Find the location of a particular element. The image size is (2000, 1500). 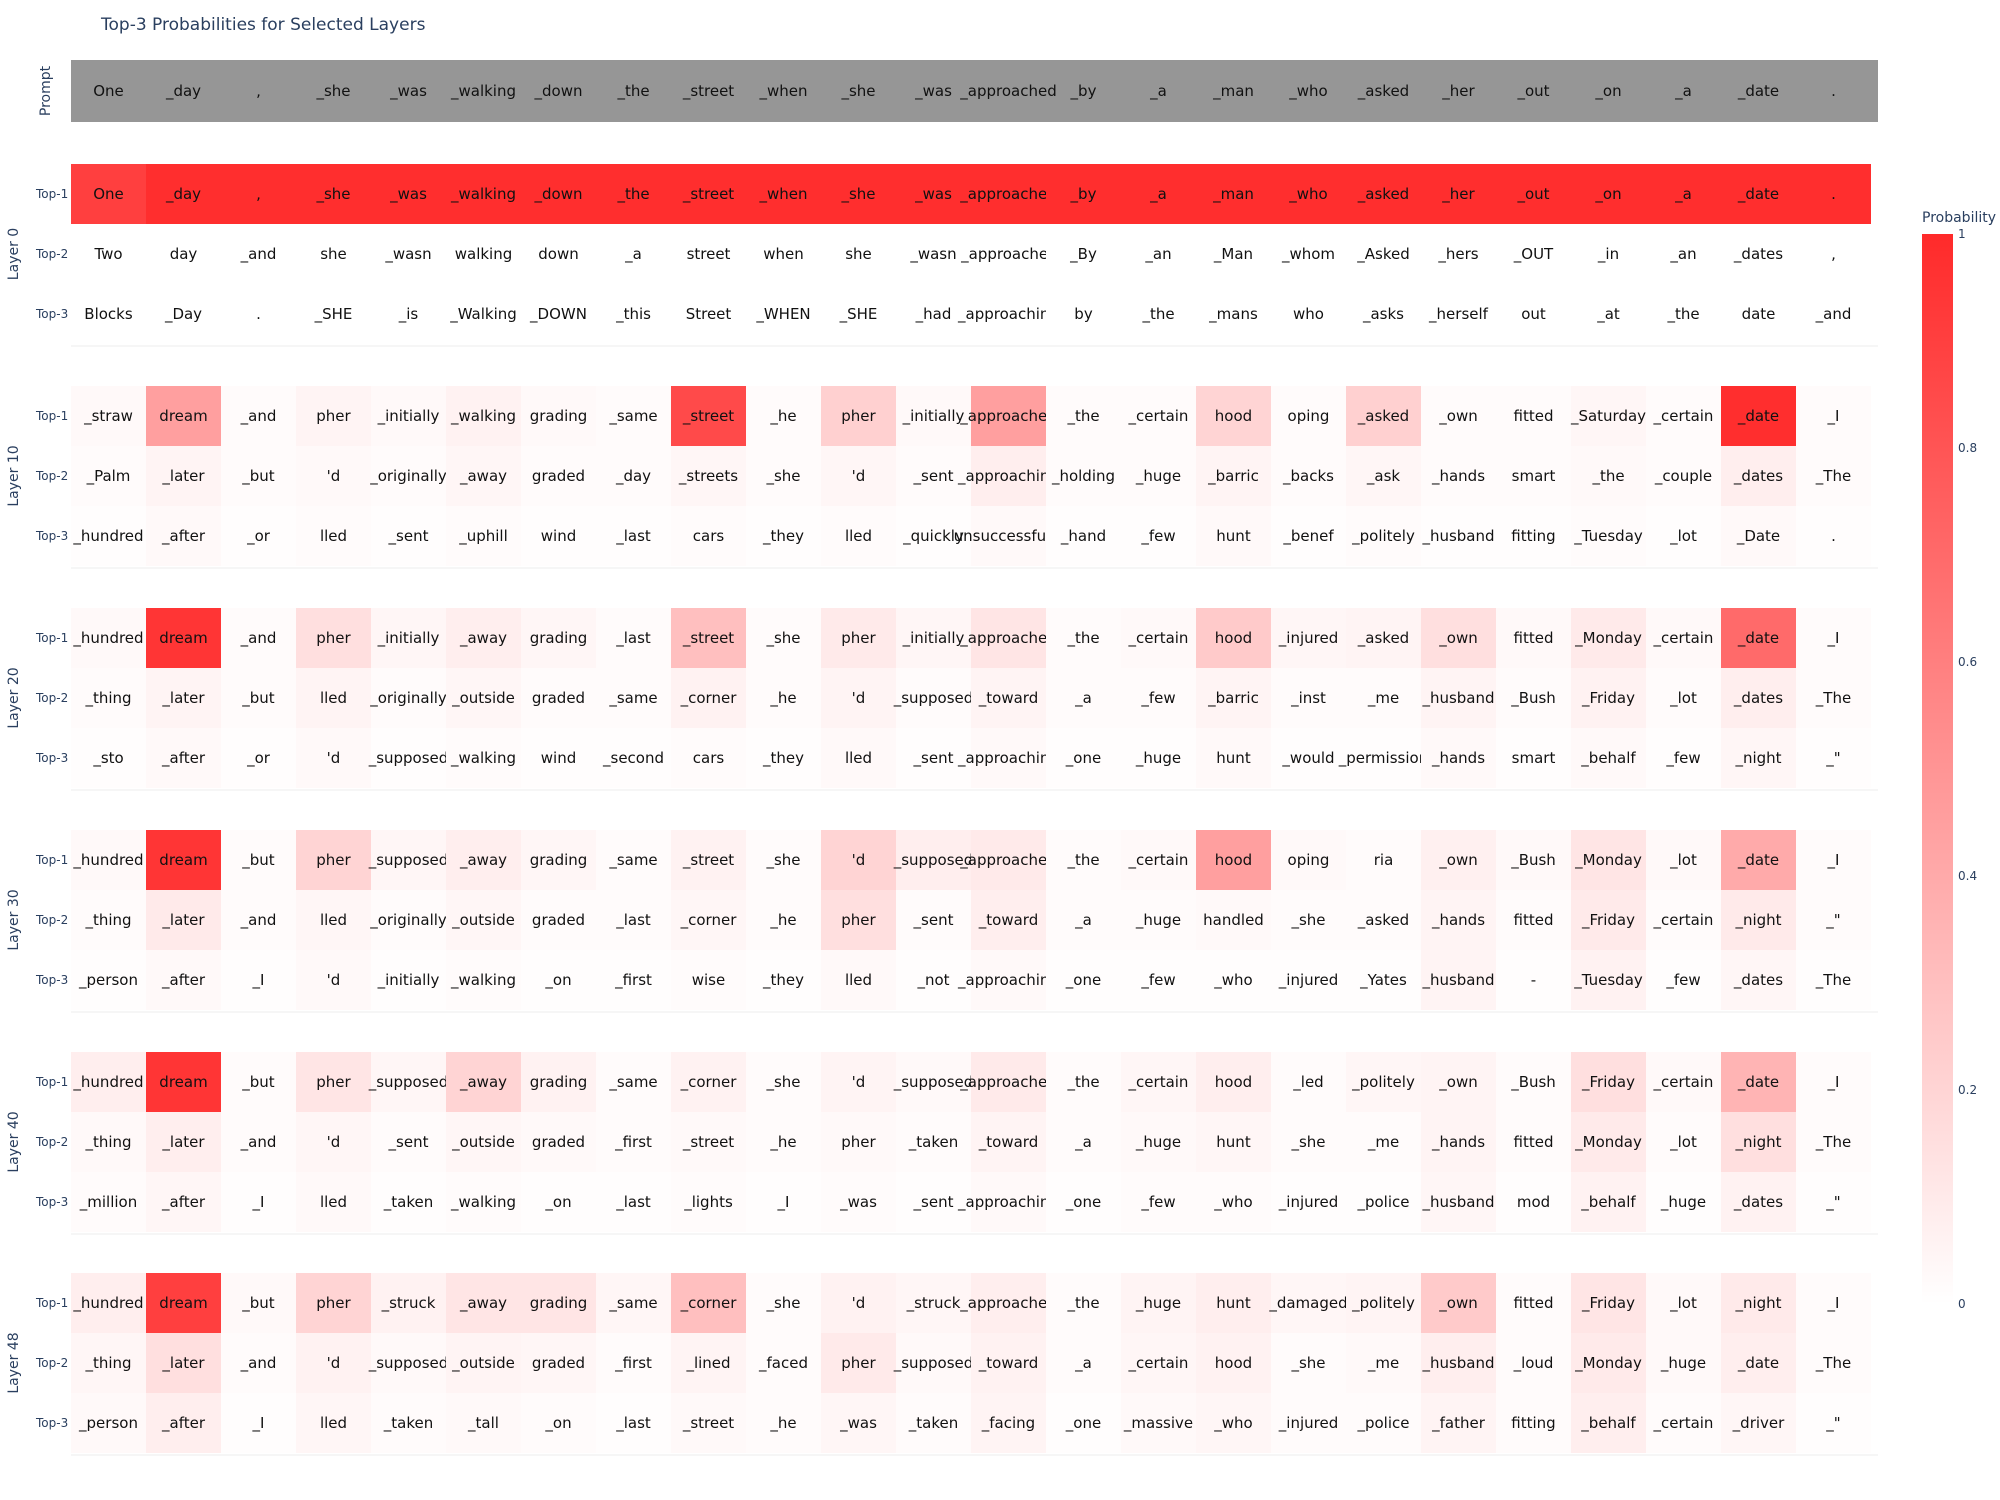

cell-token: _WHEN is located at coordinates (782, 314).